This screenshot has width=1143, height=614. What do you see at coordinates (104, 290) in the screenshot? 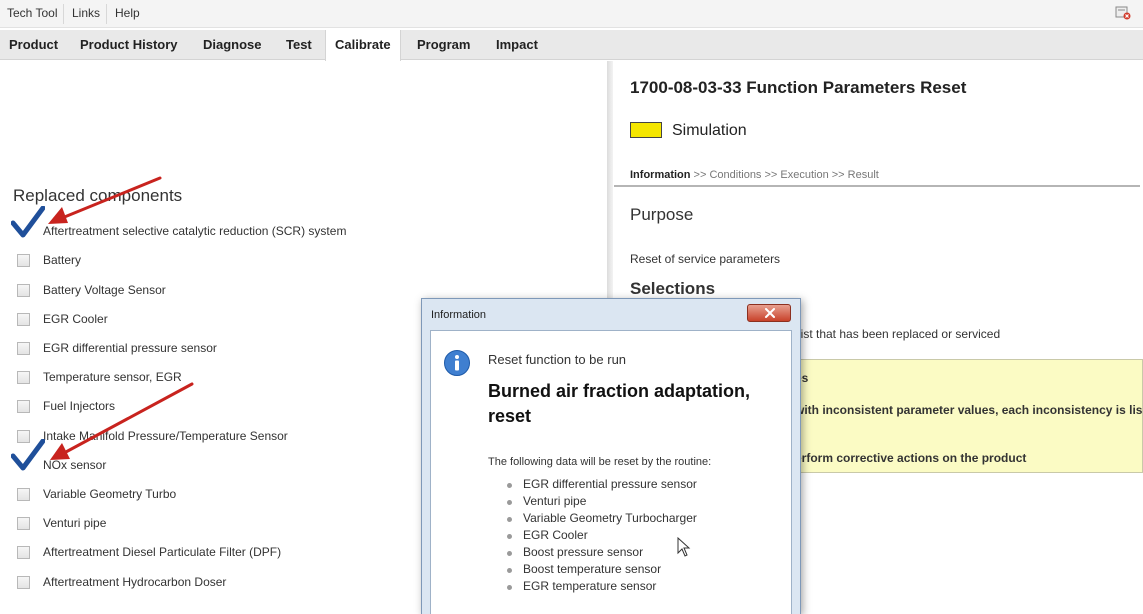
I see `component-label: Battery Voltage Sensor` at bounding box center [104, 290].